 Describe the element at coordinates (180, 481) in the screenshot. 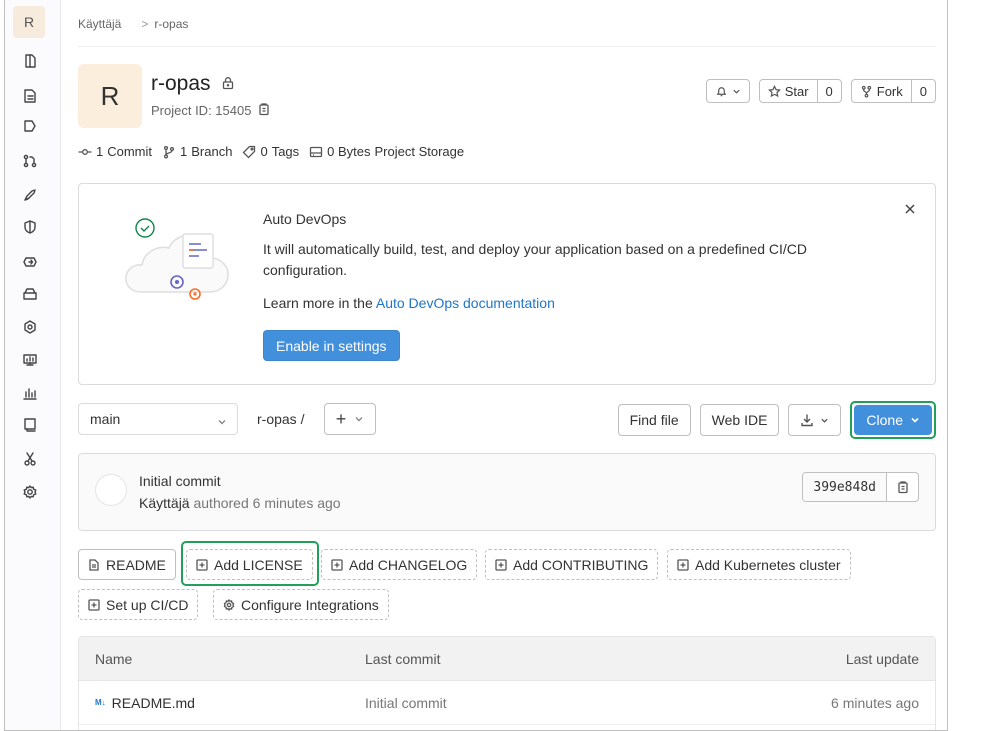

I see `commit-title: Initial commit` at that location.